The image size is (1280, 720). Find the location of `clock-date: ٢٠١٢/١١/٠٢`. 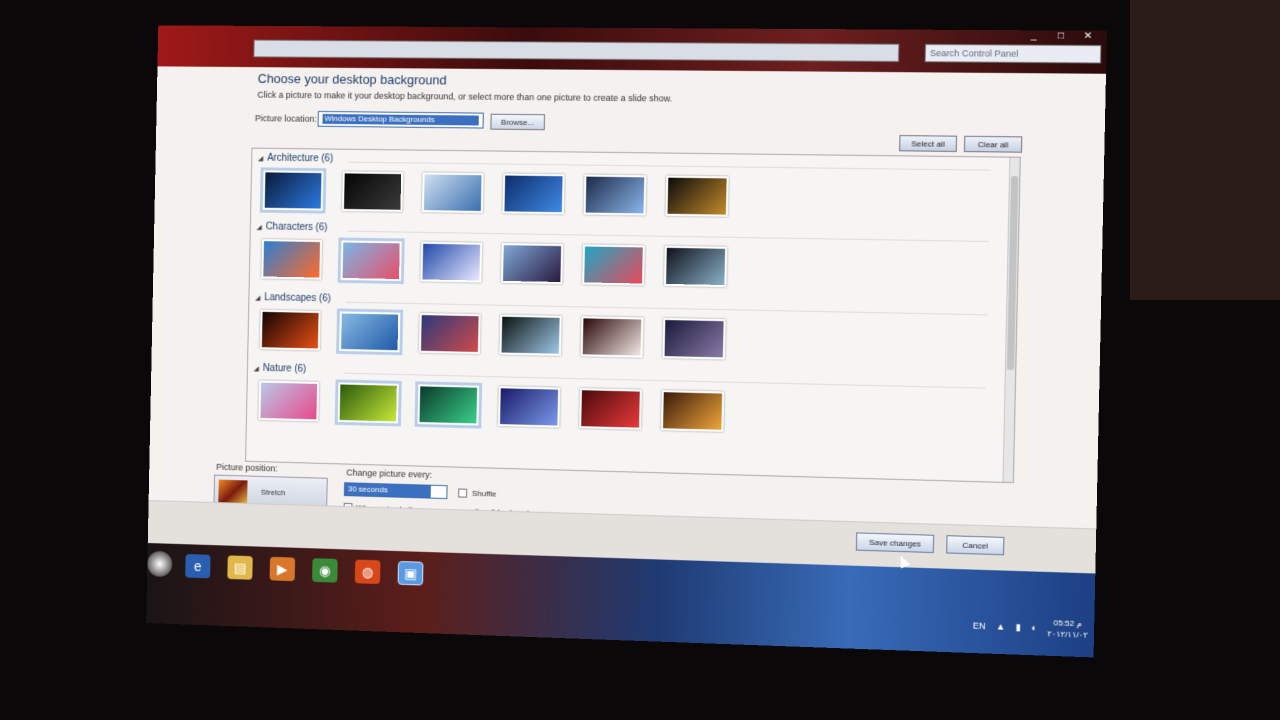

clock-date: ٢٠١٢/١١/٠٢ is located at coordinates (1067, 634).